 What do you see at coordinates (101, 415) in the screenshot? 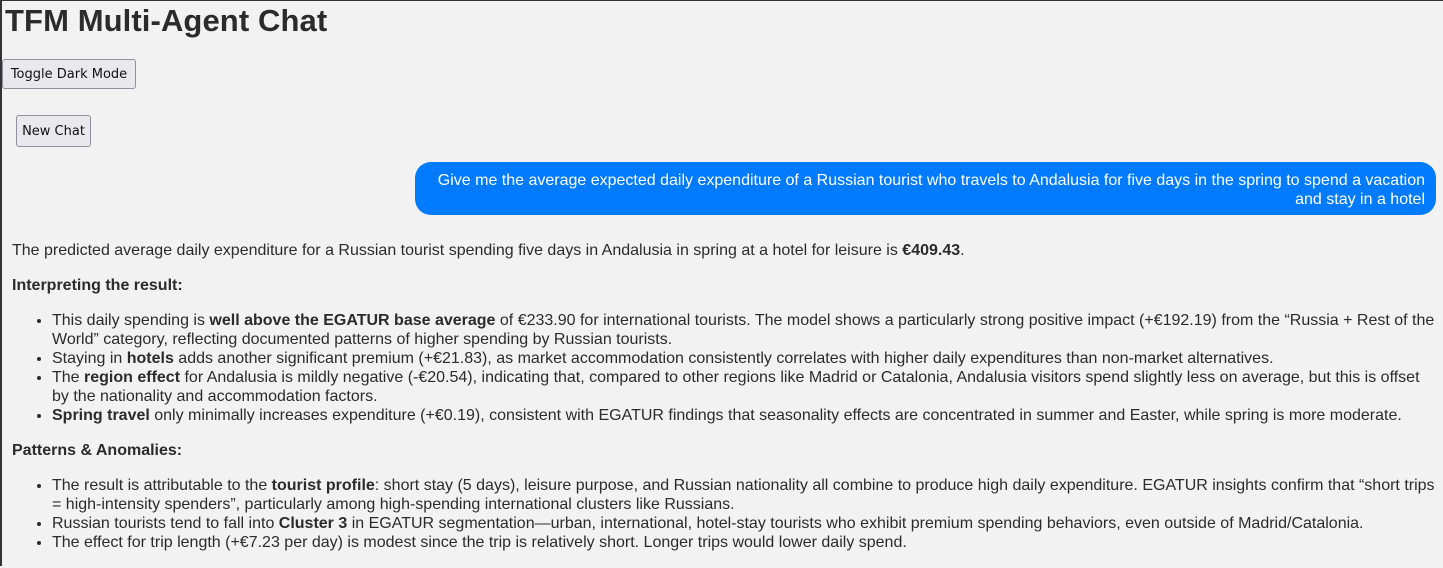
I see `item-bold: Spring travel` at bounding box center [101, 415].